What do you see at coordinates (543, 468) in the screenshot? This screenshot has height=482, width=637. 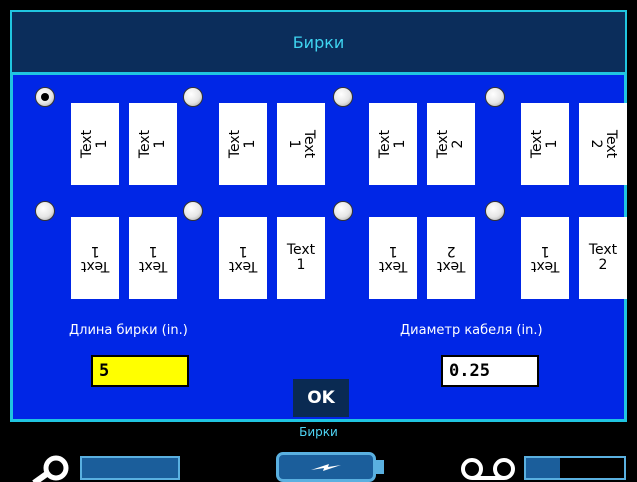 I see `ribbon-gauge-fill` at bounding box center [543, 468].